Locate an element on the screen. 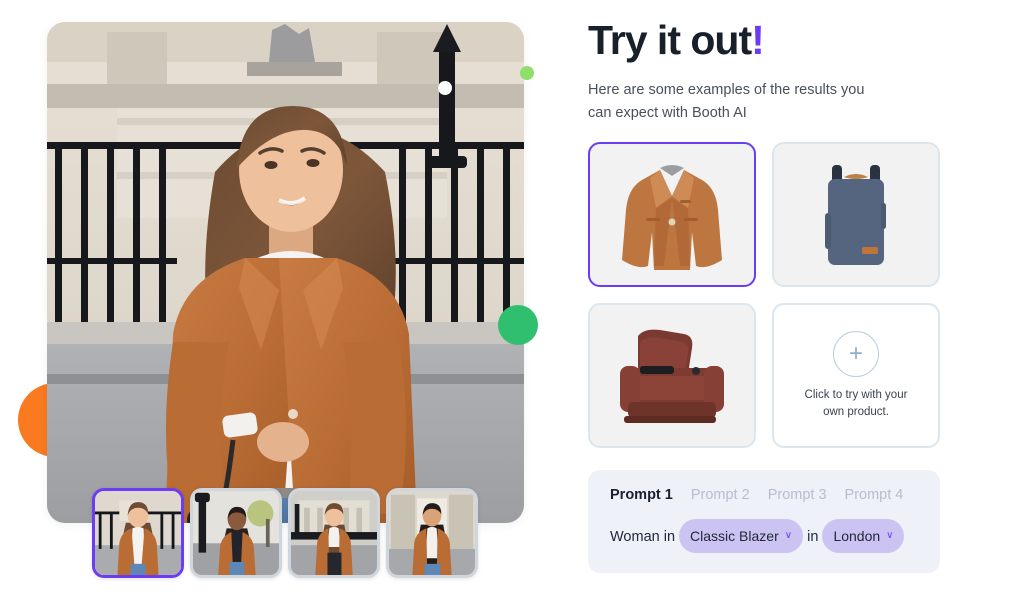 The height and width of the screenshot is (601, 1024). prompt-text-middle: in is located at coordinates (813, 537).